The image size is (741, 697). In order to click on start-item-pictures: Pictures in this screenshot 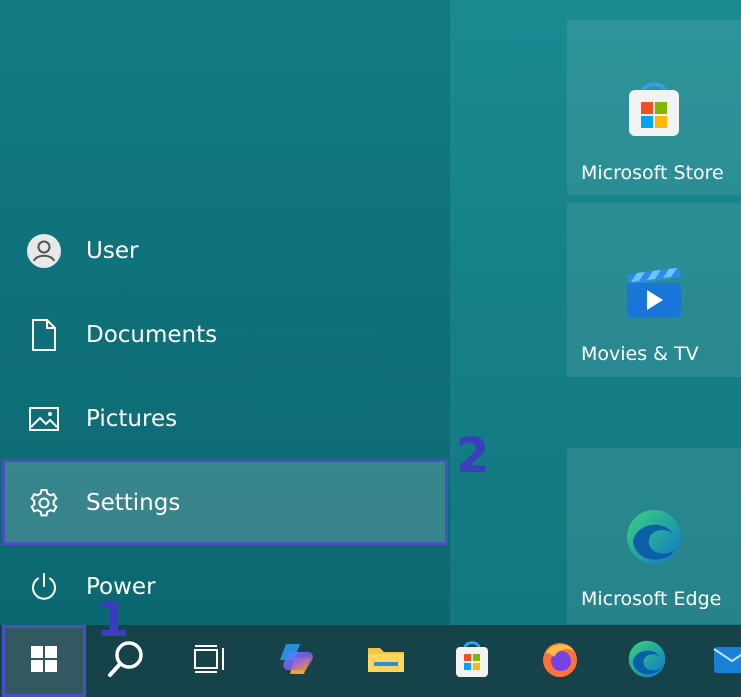, I will do `click(225, 419)`.